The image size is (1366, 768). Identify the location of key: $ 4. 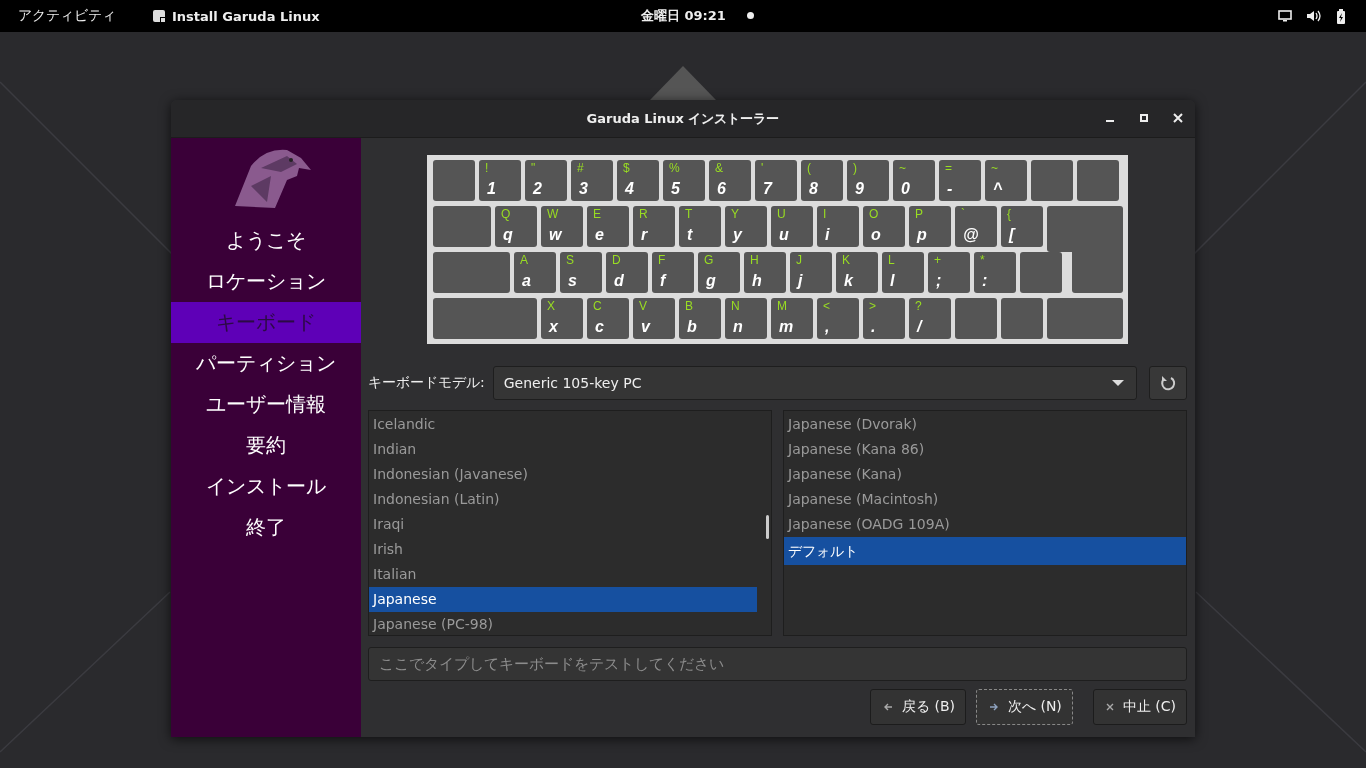
(638, 180).